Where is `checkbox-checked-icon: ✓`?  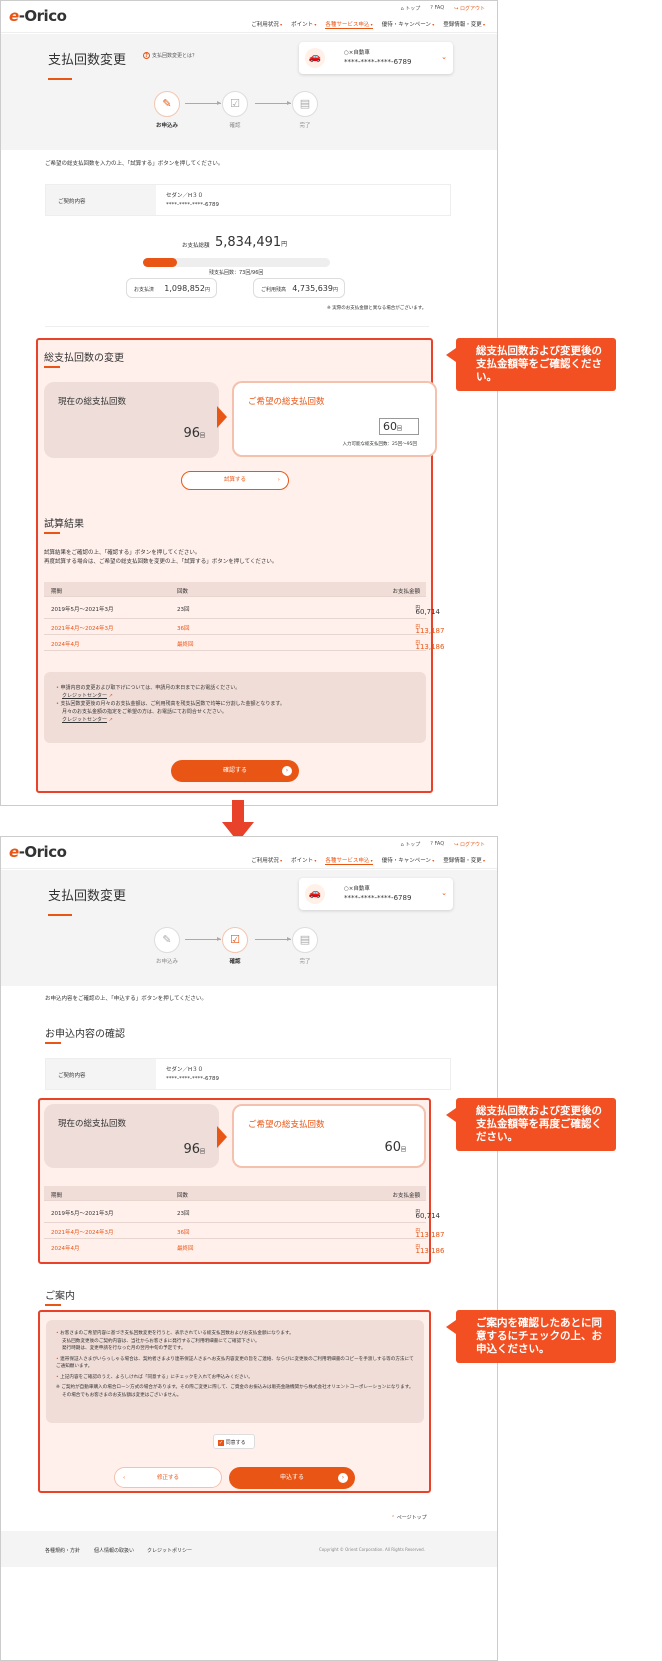
checkbox-checked-icon: ✓ is located at coordinates (221, 1442).